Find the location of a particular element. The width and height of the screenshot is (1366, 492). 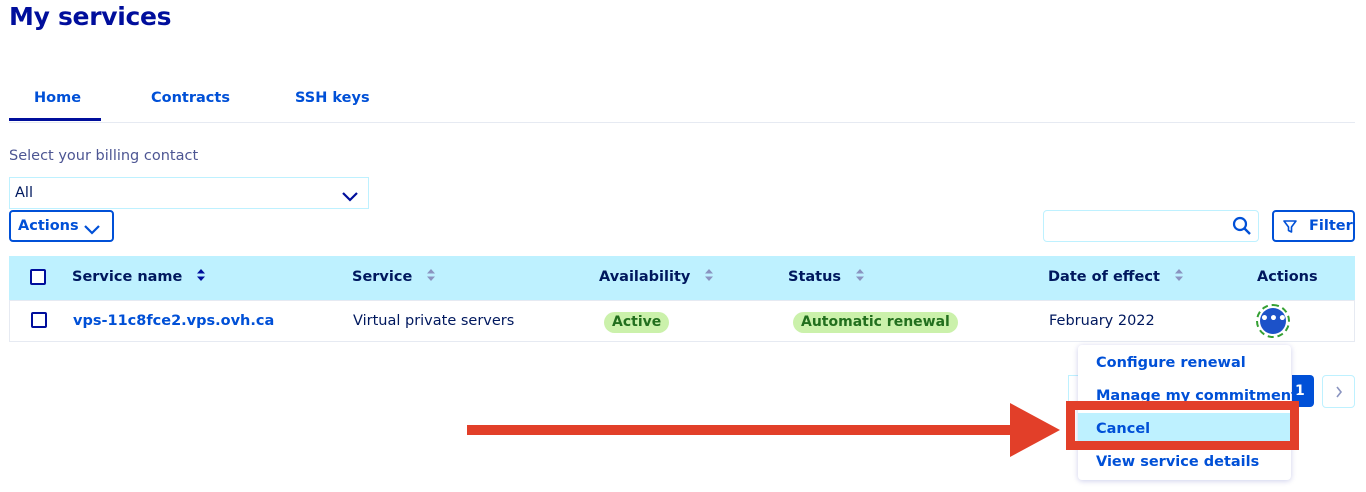

annotation-arrow is located at coordinates (741, 430).